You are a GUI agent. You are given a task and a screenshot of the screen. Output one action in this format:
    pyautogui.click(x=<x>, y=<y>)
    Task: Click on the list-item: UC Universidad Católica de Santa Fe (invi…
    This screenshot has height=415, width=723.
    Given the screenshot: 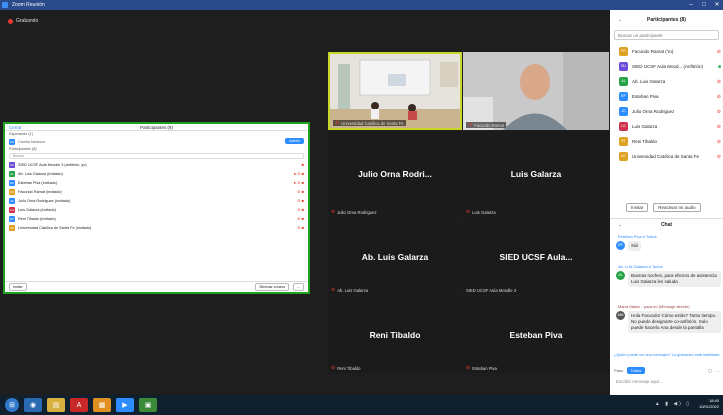 What is the action you would take?
    pyautogui.click(x=156, y=227)
    